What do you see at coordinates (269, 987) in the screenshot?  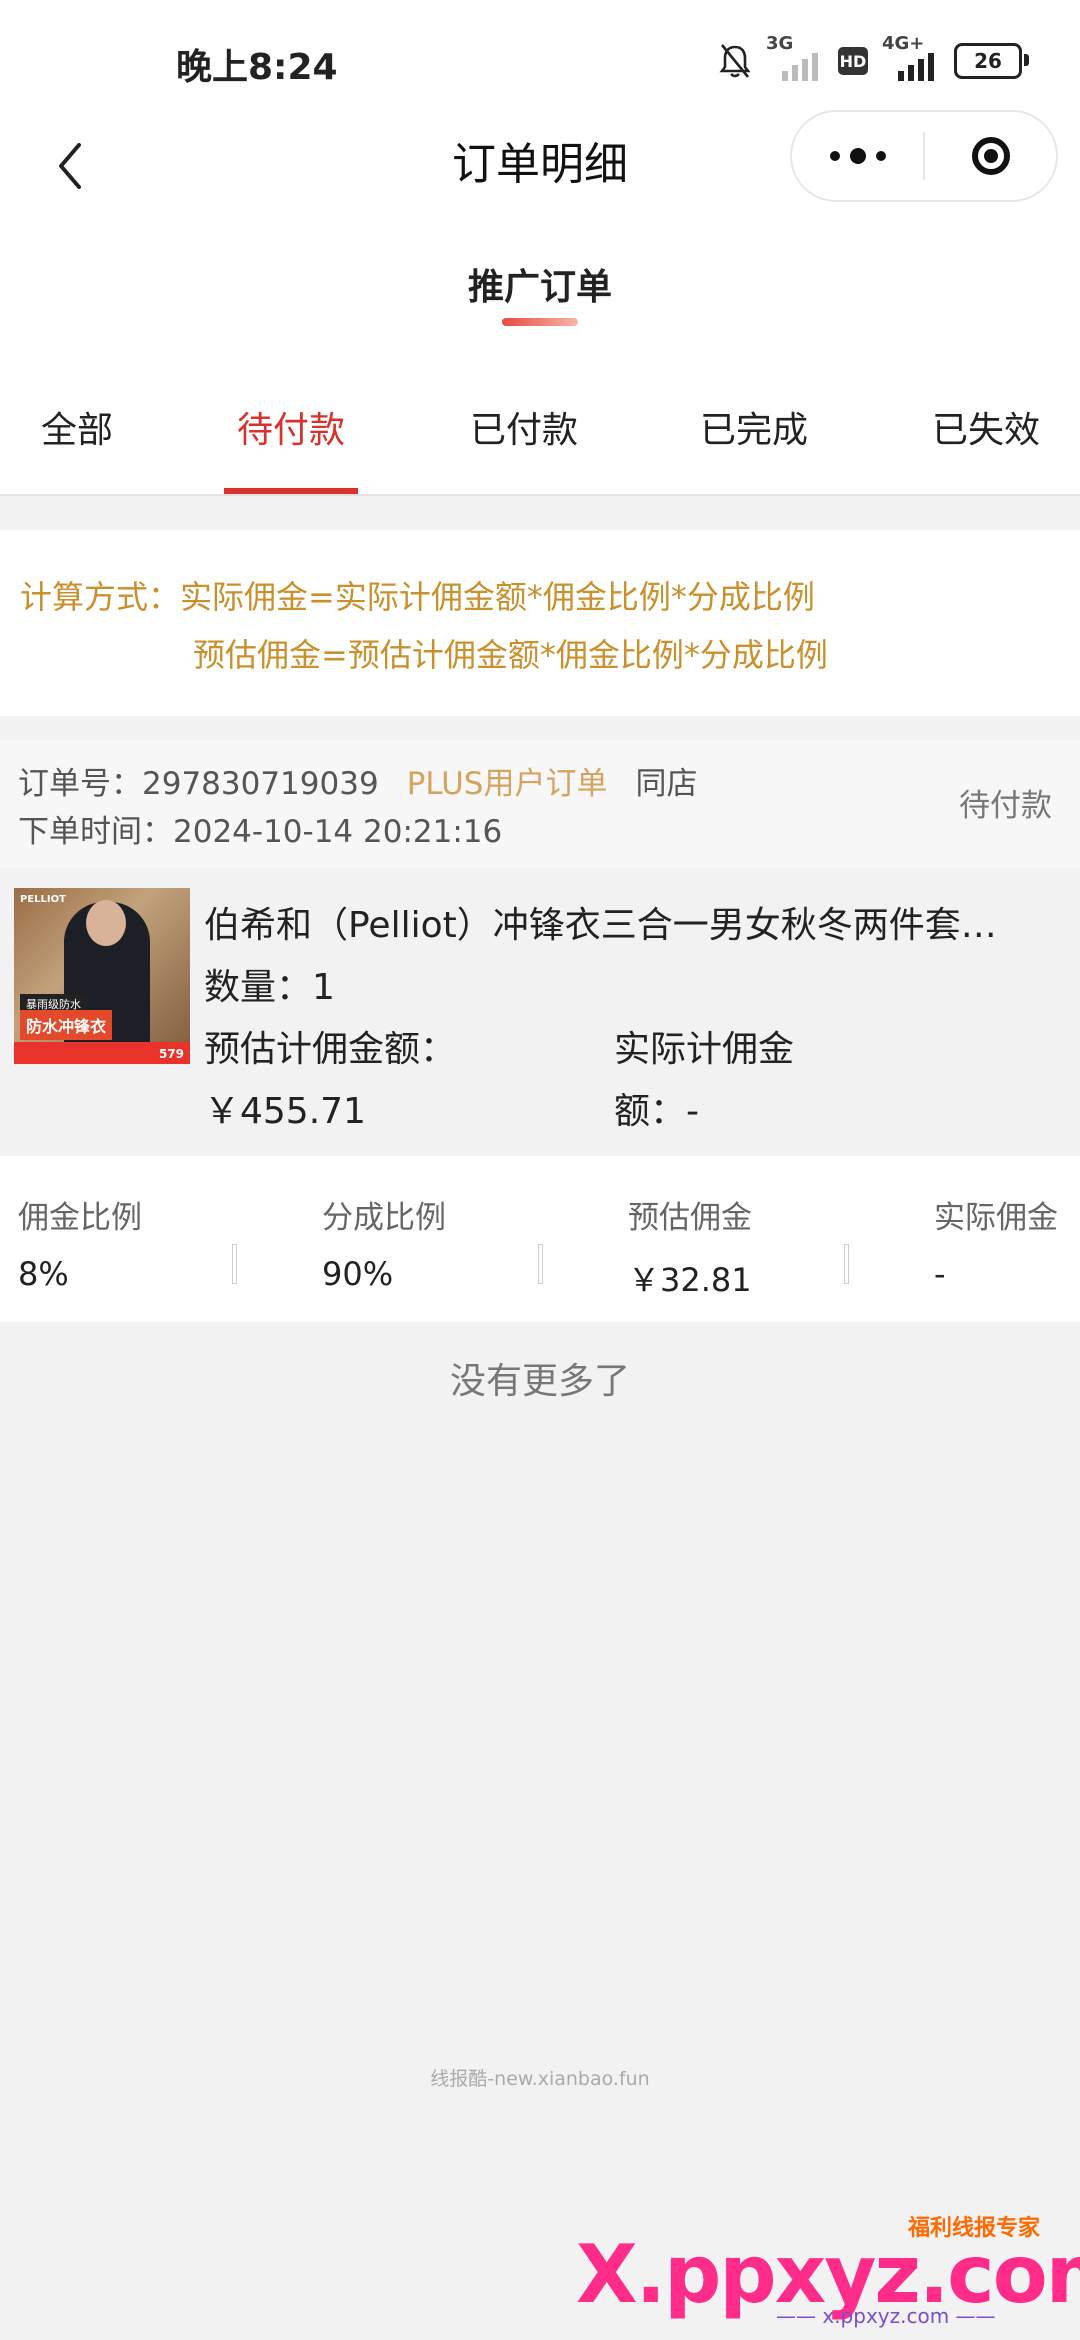 I see `product-quantity: 数量：1` at bounding box center [269, 987].